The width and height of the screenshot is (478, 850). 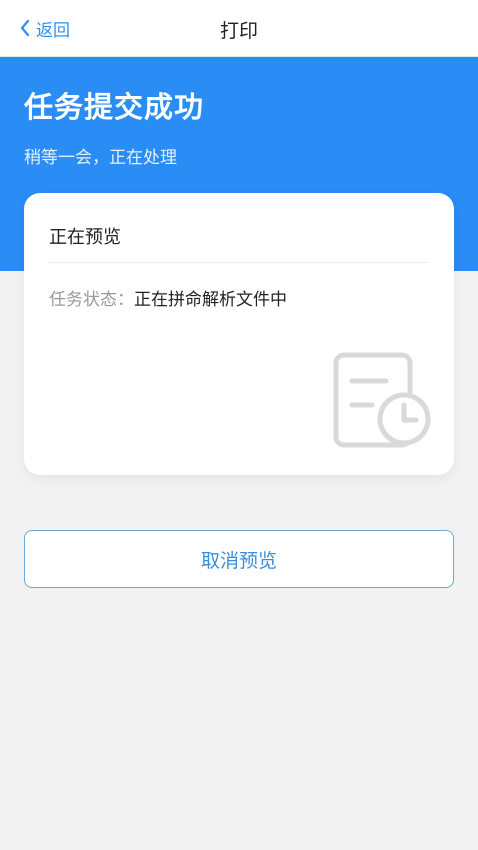 What do you see at coordinates (91, 300) in the screenshot?
I see `status-label: 任务状态：` at bounding box center [91, 300].